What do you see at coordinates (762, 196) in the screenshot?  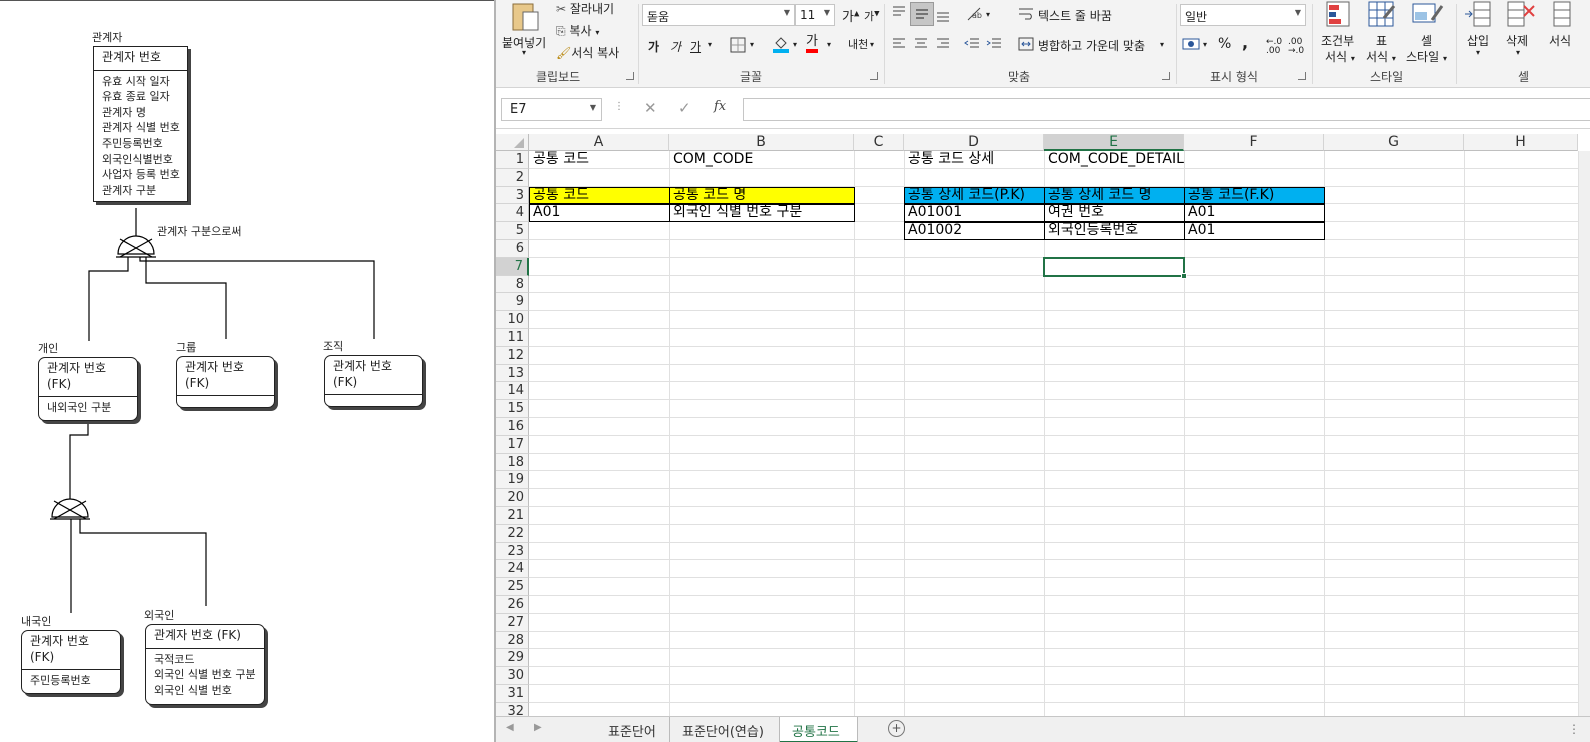 I see `cell-b3: 공통 코드 명` at bounding box center [762, 196].